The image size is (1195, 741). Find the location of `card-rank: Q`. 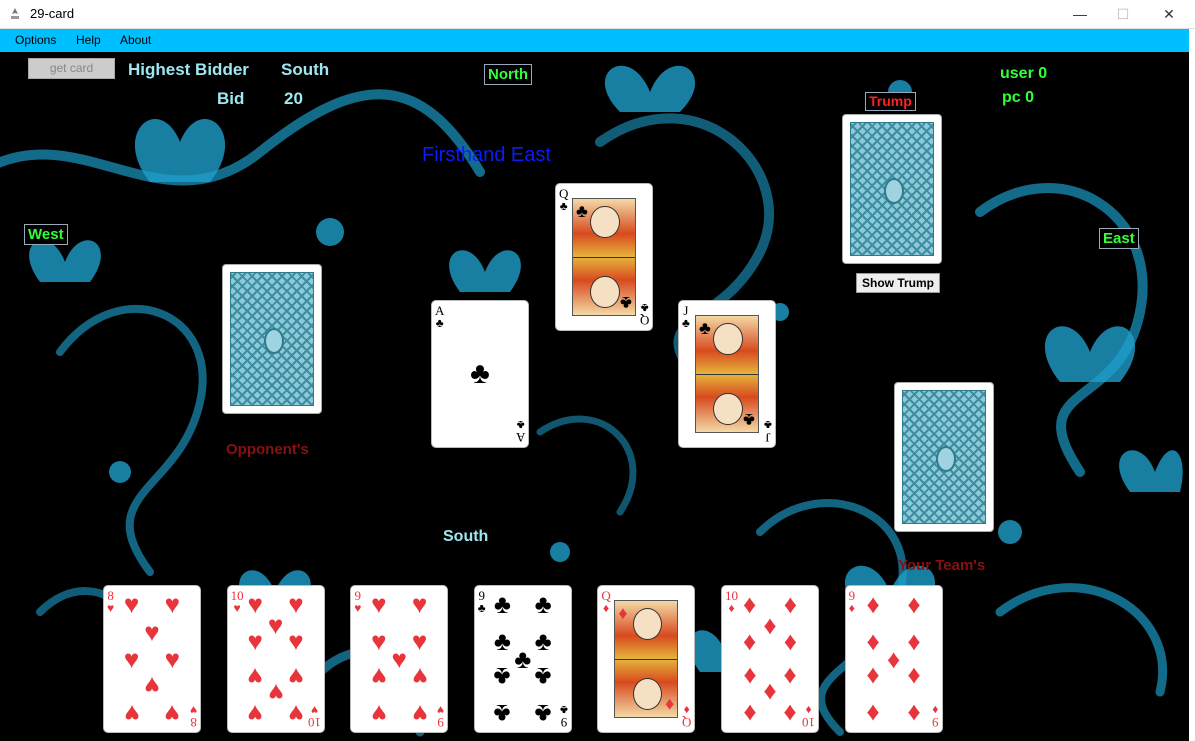

card-rank: Q is located at coordinates (644, 320).